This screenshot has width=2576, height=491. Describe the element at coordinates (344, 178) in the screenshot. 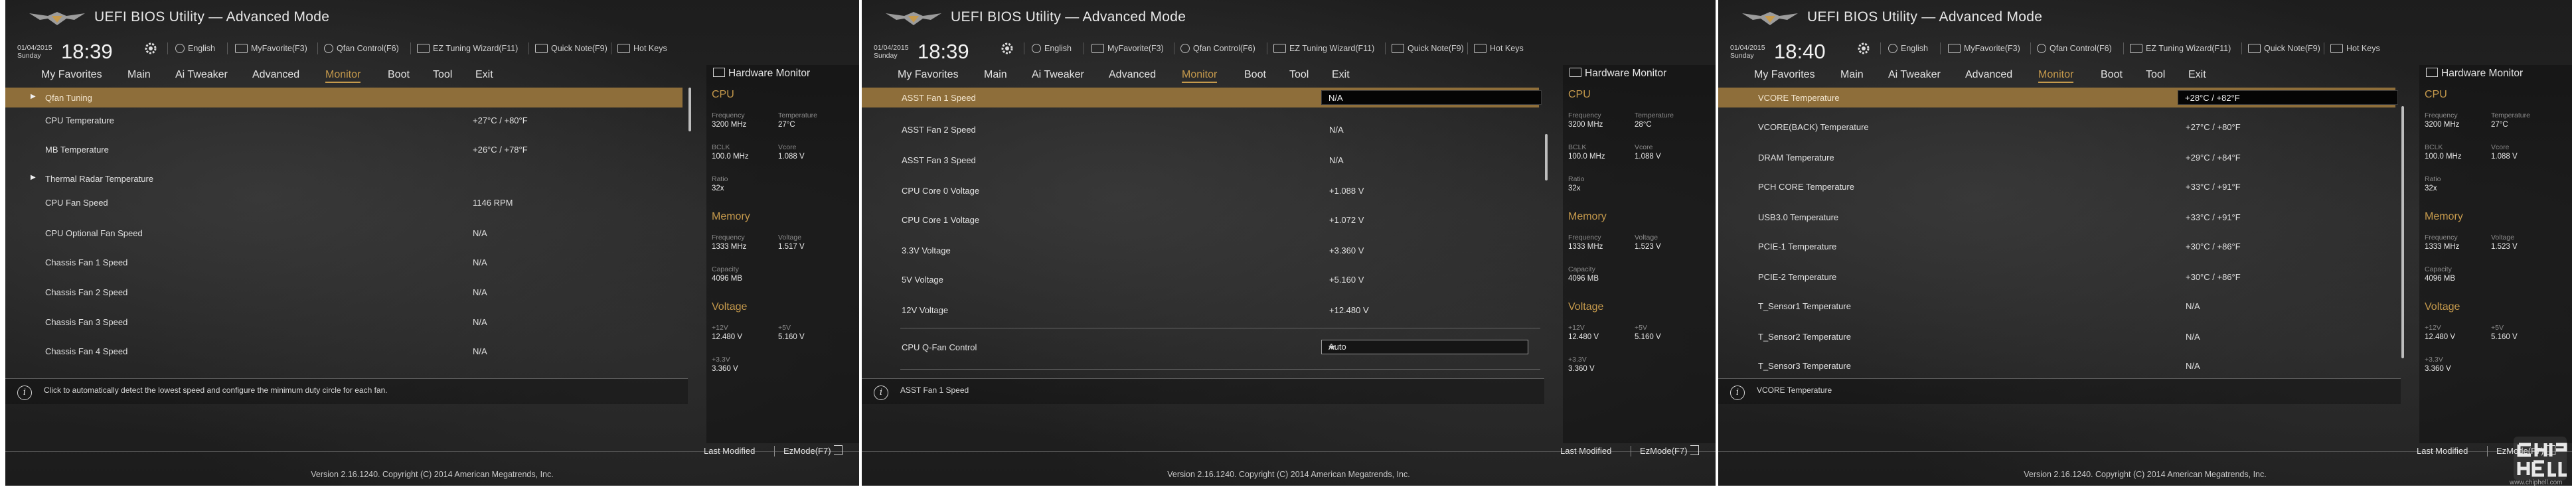

I see `thermal-radar-item: ▶ Thermal Radar Temperature` at that location.